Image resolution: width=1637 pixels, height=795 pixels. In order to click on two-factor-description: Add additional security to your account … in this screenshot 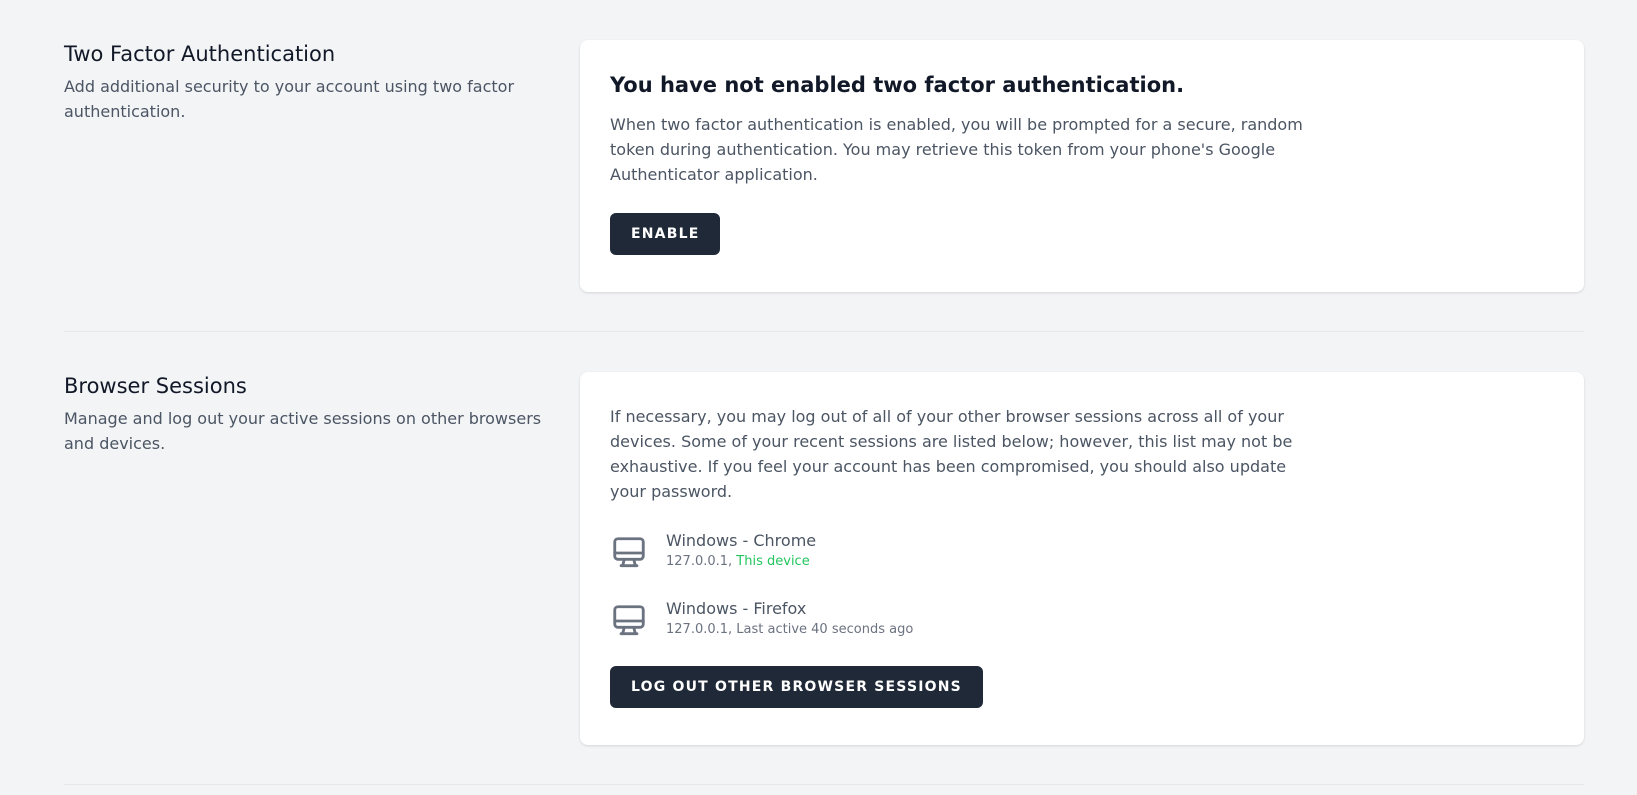, I will do `click(289, 99)`.